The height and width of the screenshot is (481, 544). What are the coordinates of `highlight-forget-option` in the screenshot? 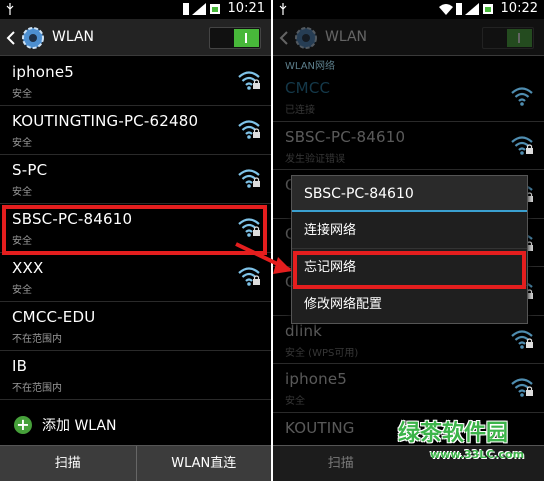 It's located at (409, 270).